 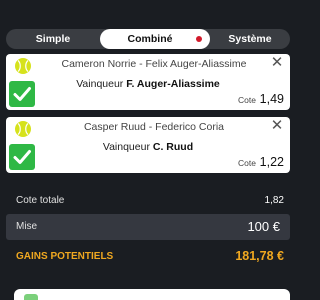 I want to click on selection-winner: Vainqueur F. Auger-Aliassime, so click(x=148, y=84).